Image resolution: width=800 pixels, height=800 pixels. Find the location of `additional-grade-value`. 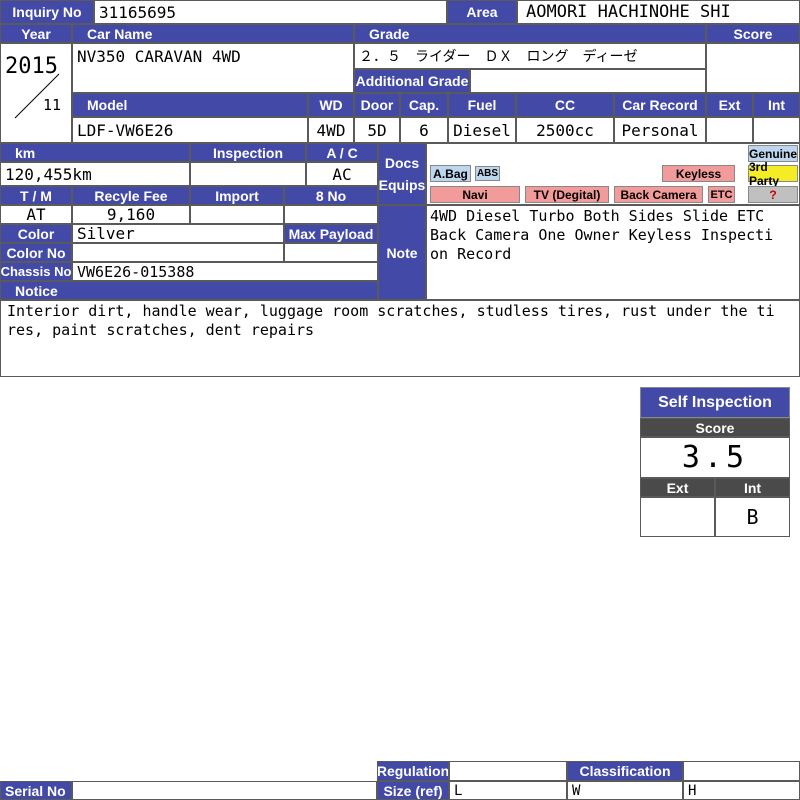

additional-grade-value is located at coordinates (588, 81).